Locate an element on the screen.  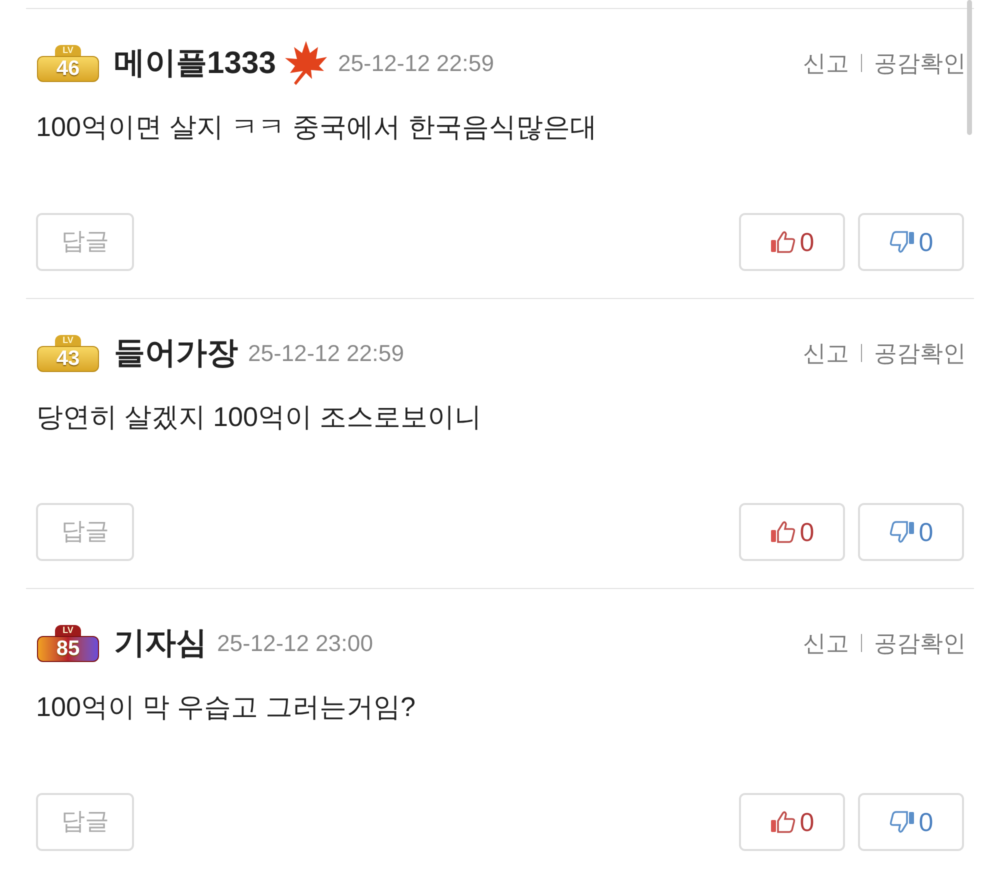
author-name: 기자심 is located at coordinates (160, 643).